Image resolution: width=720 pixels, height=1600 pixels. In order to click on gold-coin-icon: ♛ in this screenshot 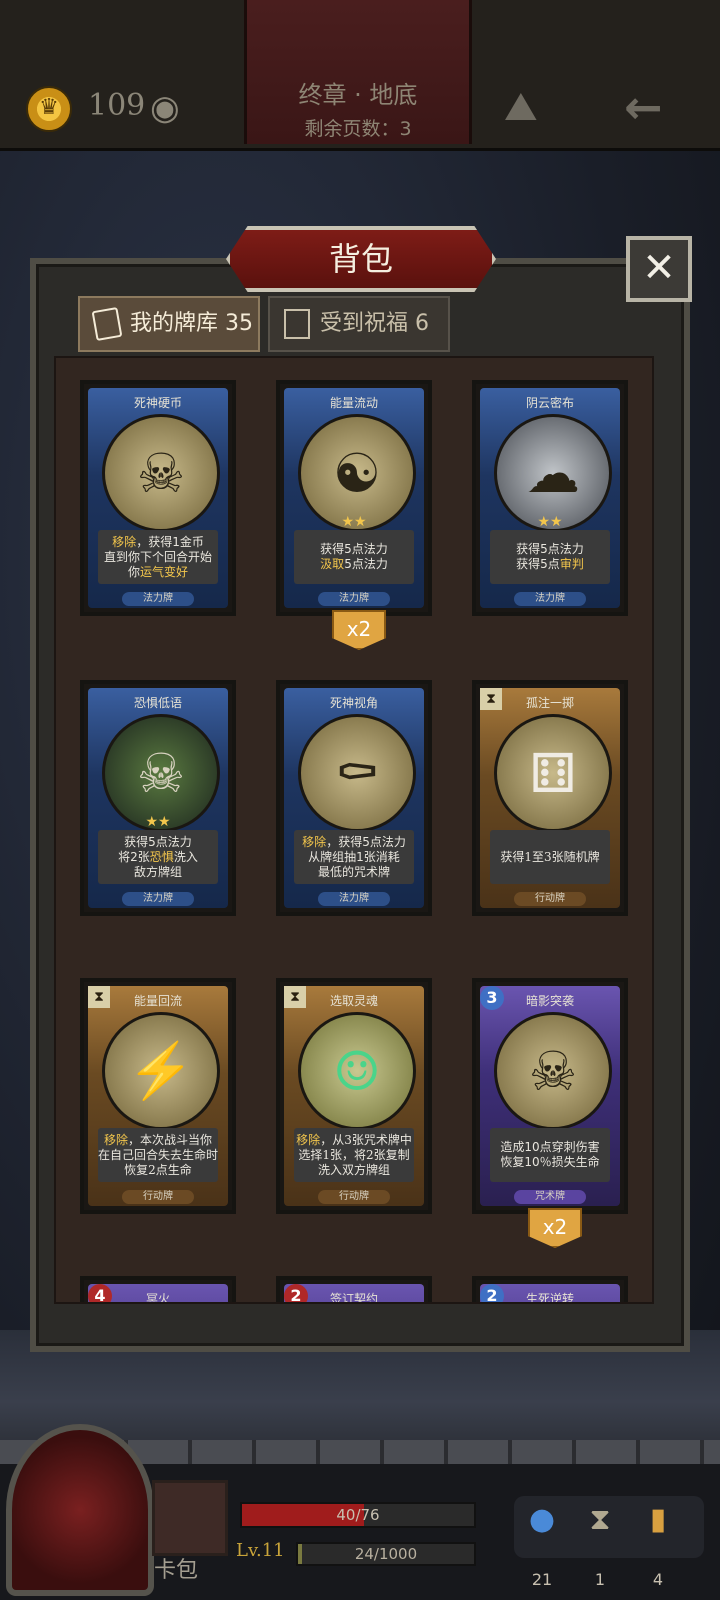, I will do `click(49, 109)`.